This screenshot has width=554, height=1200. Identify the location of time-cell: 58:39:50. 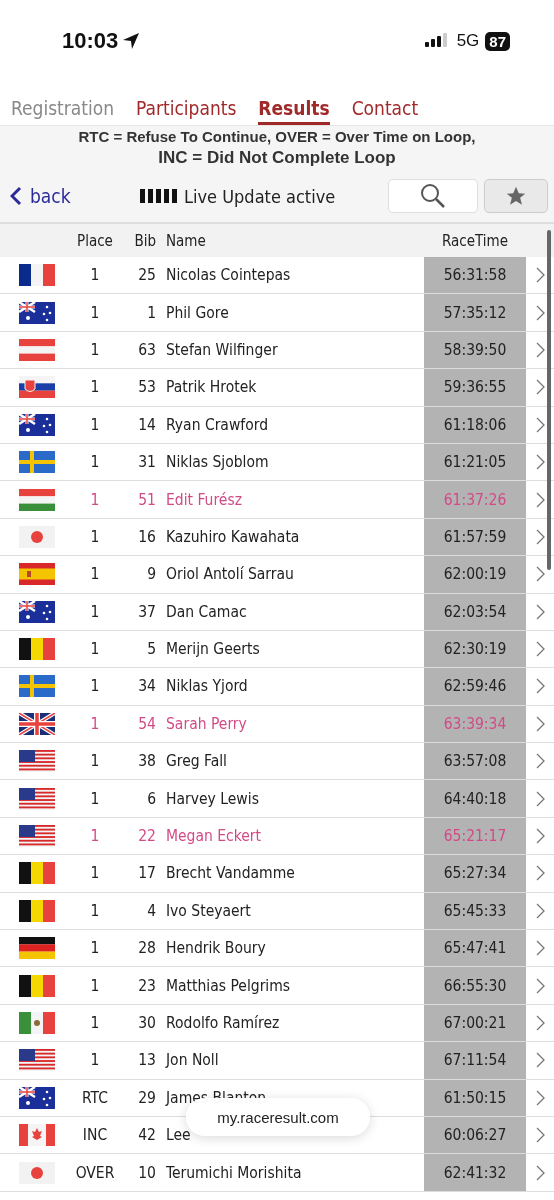
(475, 350).